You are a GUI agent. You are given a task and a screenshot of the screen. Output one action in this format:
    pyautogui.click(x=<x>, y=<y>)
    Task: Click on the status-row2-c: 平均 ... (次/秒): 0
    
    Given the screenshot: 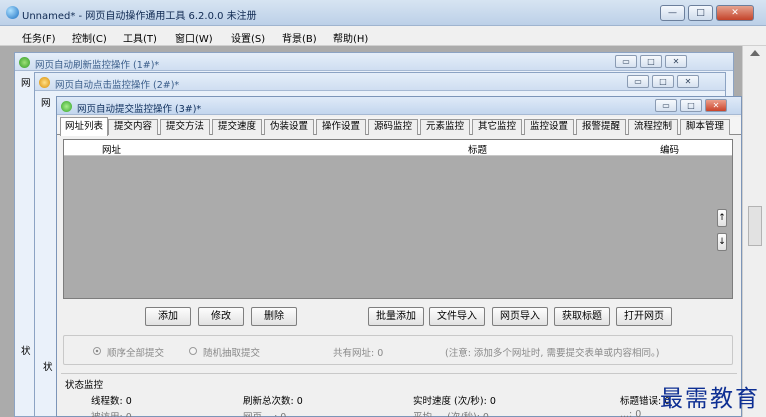 What is the action you would take?
    pyautogui.click(x=451, y=413)
    